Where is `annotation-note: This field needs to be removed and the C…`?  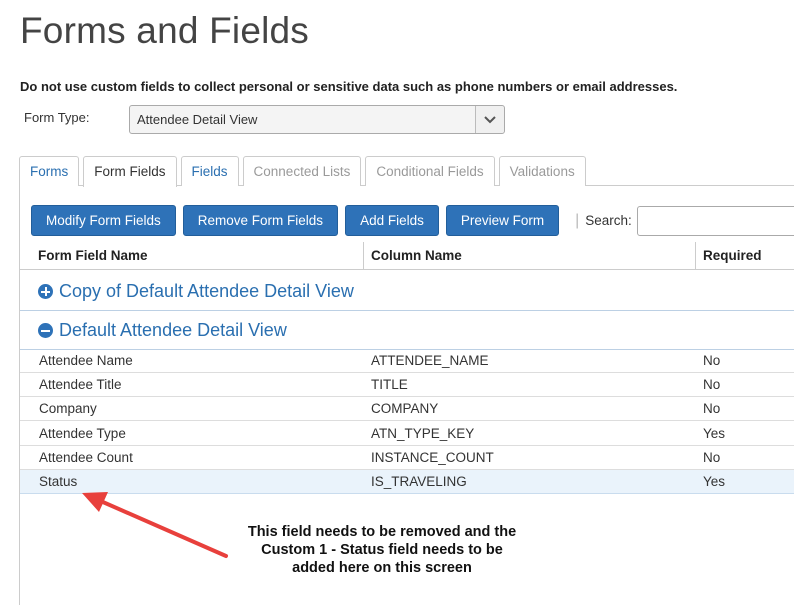
annotation-note: This field needs to be removed and the C… is located at coordinates (382, 550).